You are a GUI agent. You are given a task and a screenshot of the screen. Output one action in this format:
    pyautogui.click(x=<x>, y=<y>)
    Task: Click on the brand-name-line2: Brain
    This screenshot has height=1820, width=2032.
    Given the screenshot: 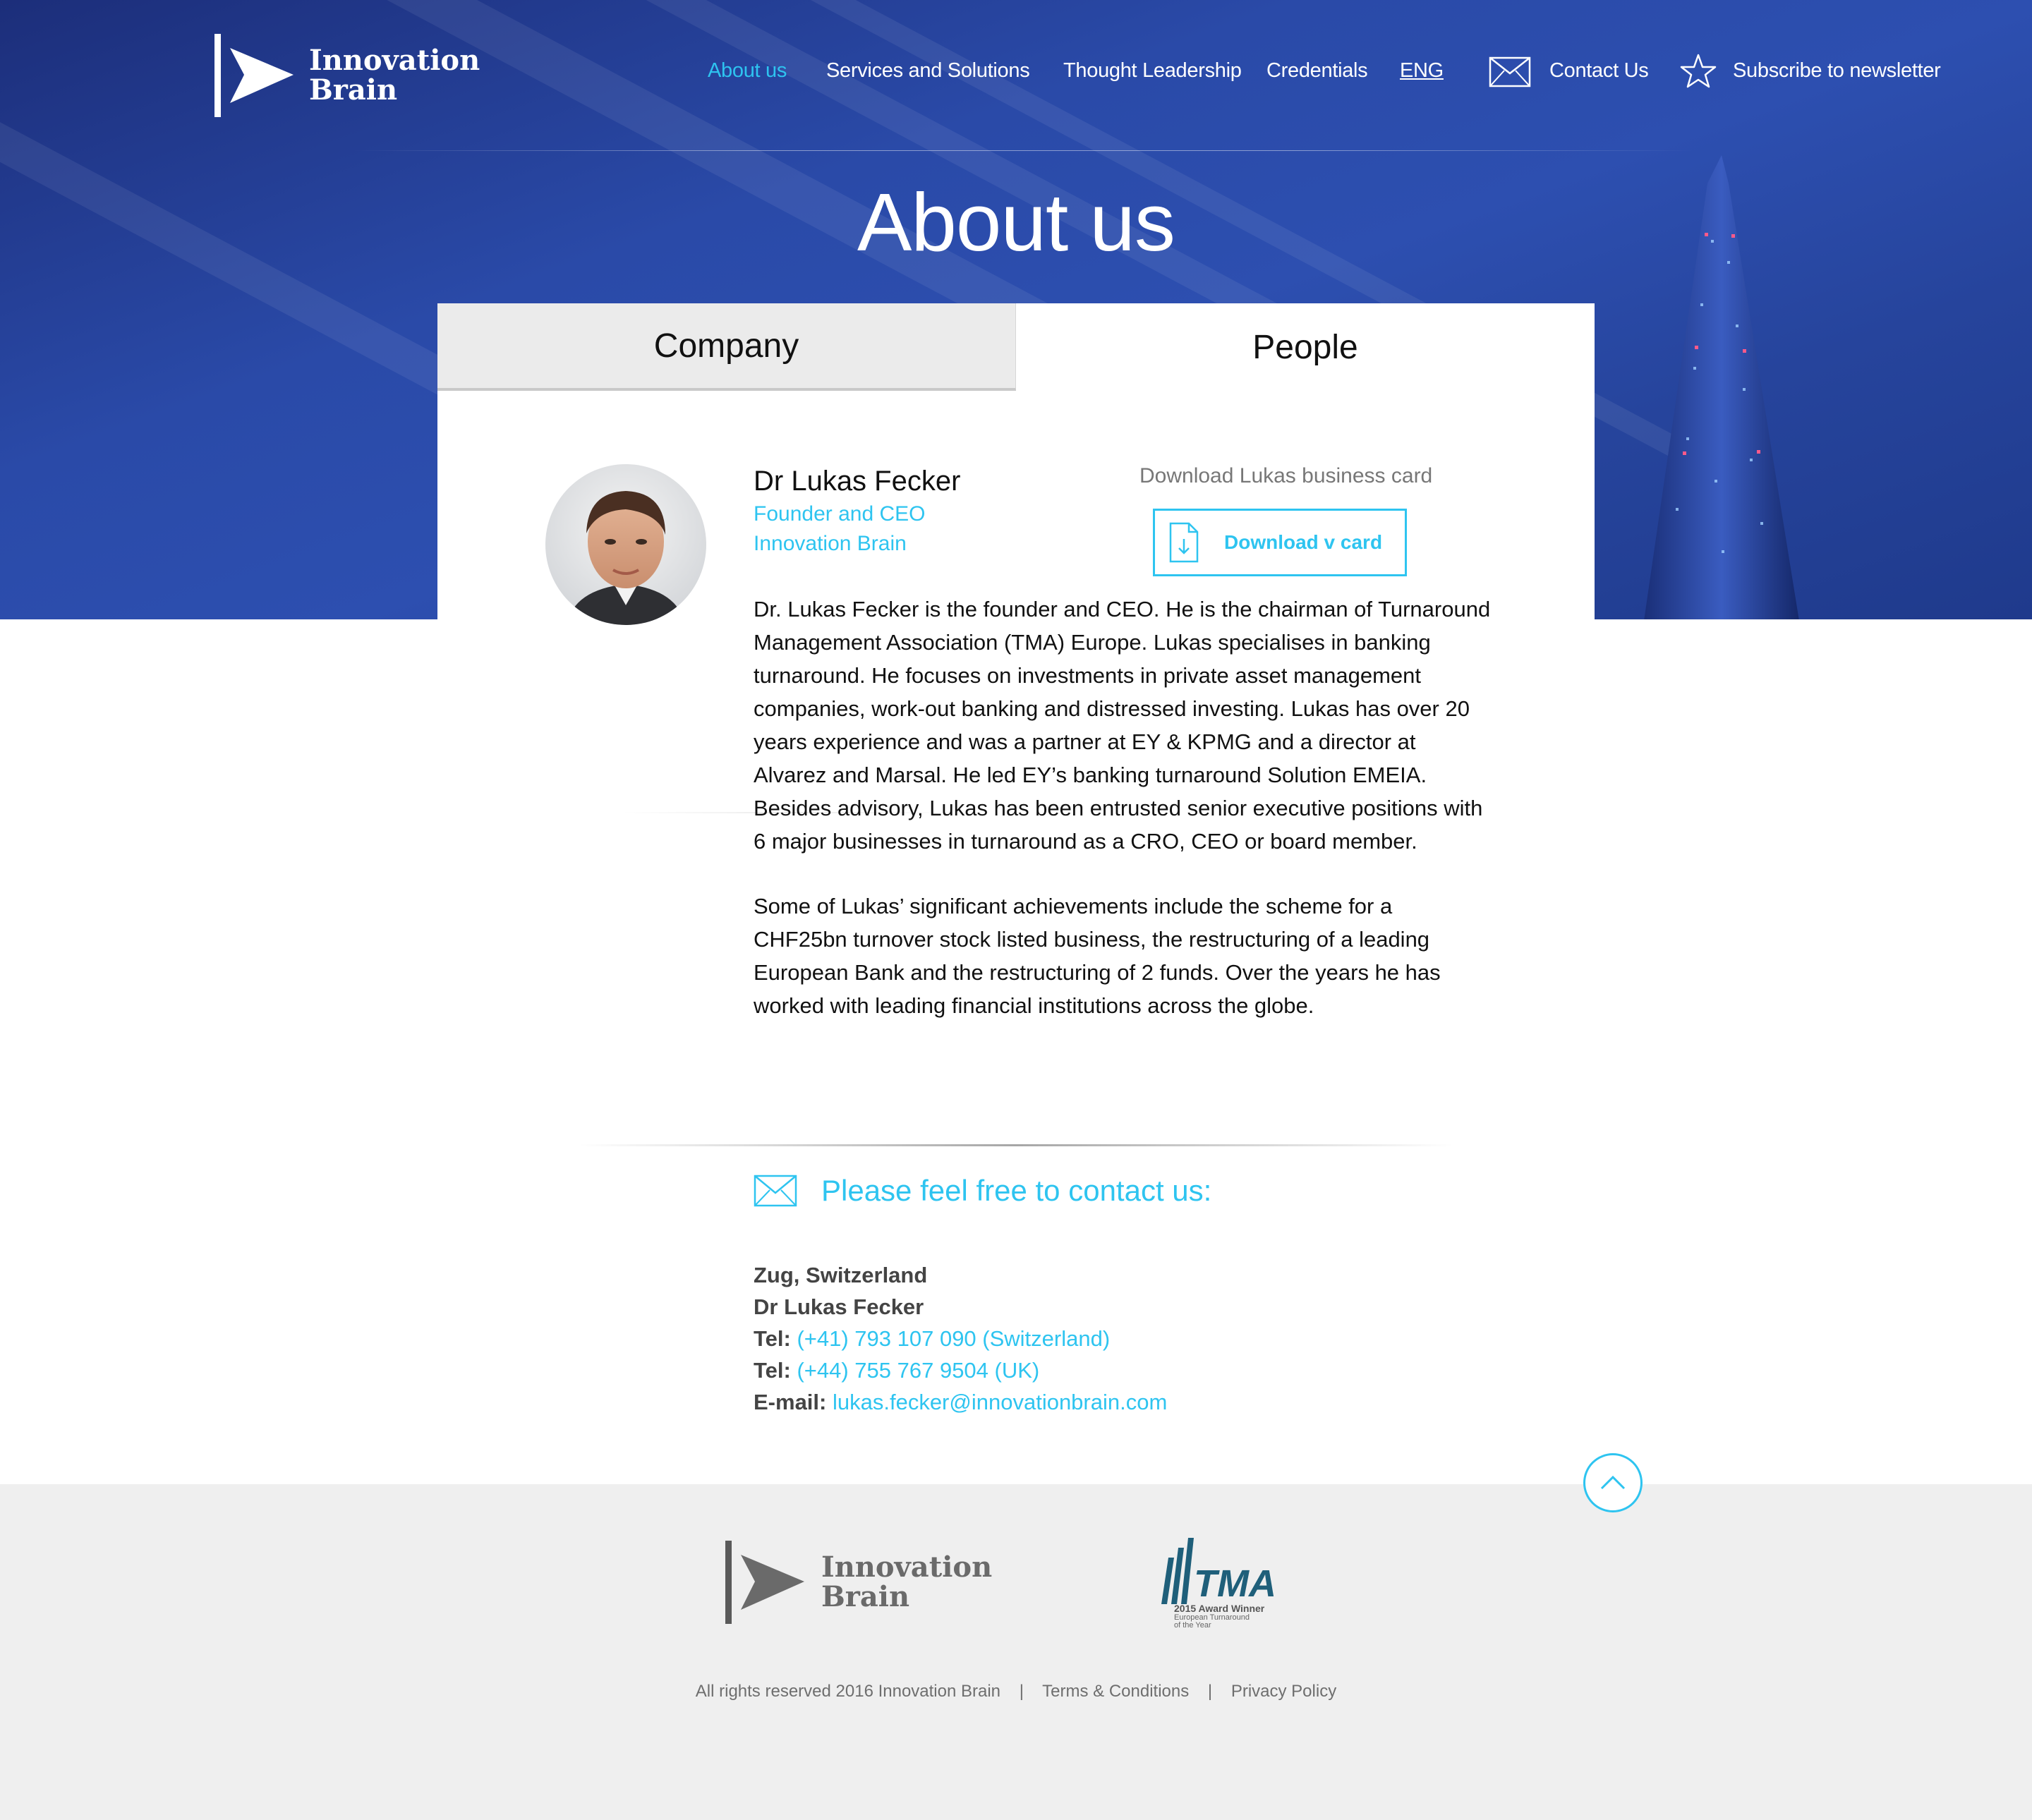 What is the action you would take?
    pyautogui.click(x=865, y=1597)
    